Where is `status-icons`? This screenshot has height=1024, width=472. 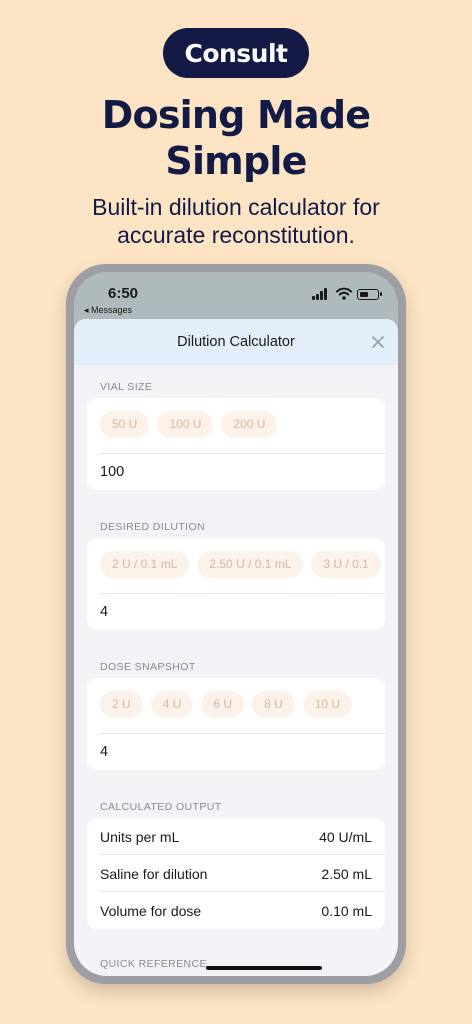
status-icons is located at coordinates (347, 294).